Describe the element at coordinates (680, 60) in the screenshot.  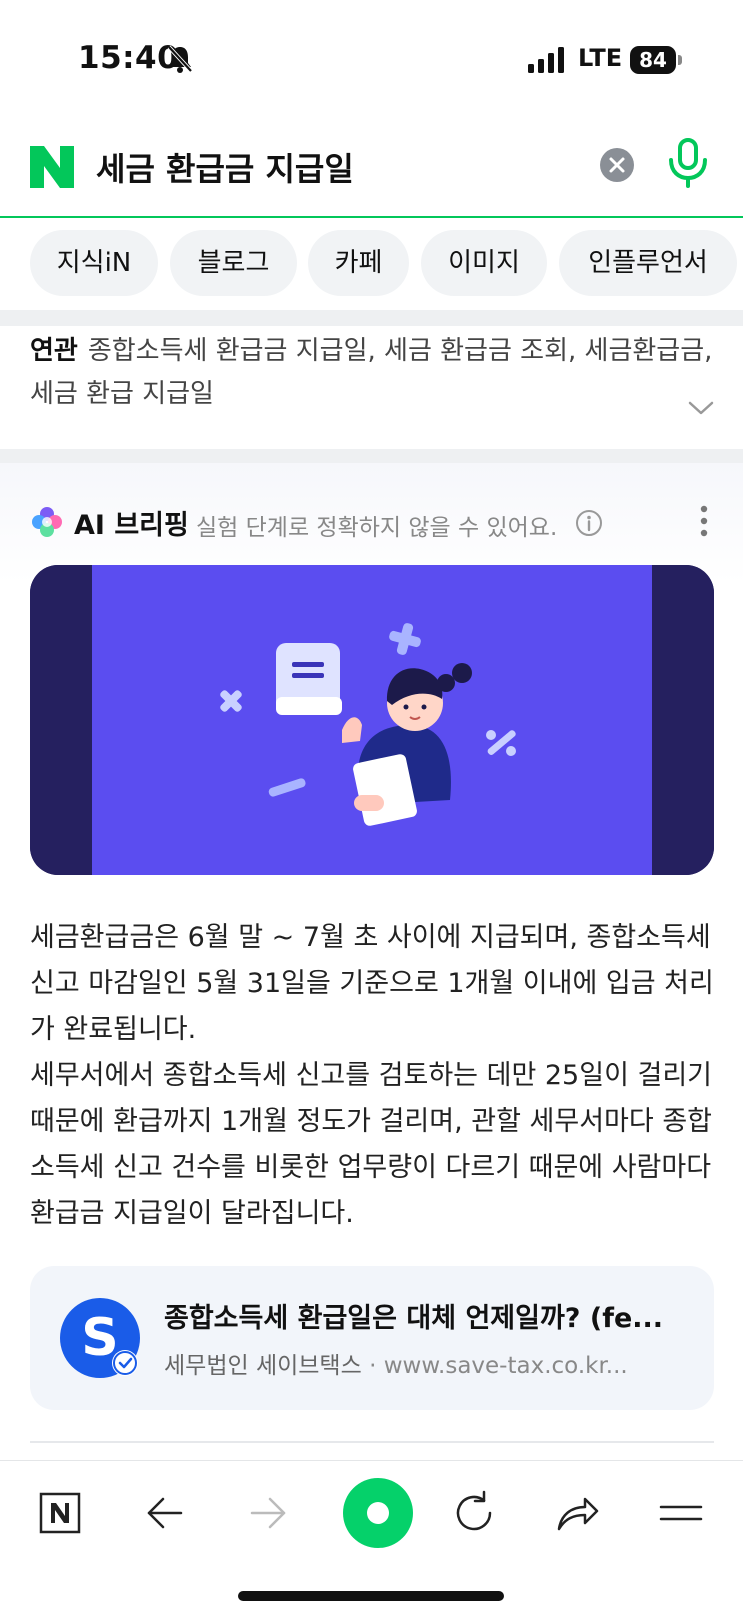
I see `battery-tip` at that location.